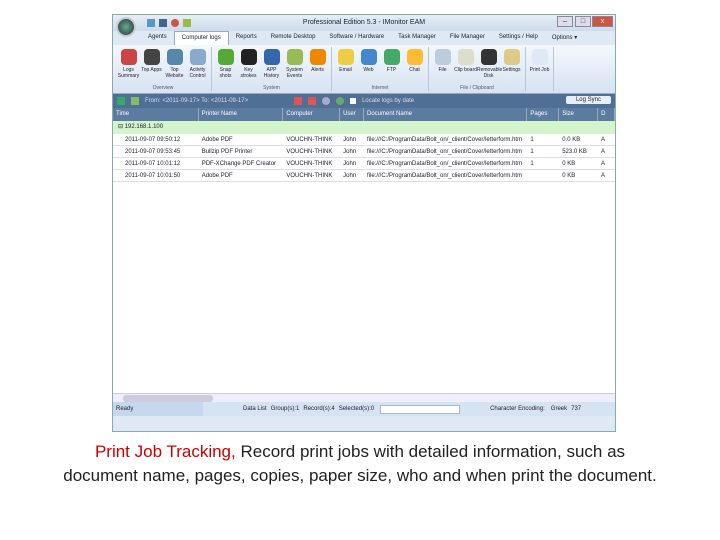  Describe the element at coordinates (227, 152) in the screenshot. I see `table-cell: Bullzip PDF Printer` at that location.